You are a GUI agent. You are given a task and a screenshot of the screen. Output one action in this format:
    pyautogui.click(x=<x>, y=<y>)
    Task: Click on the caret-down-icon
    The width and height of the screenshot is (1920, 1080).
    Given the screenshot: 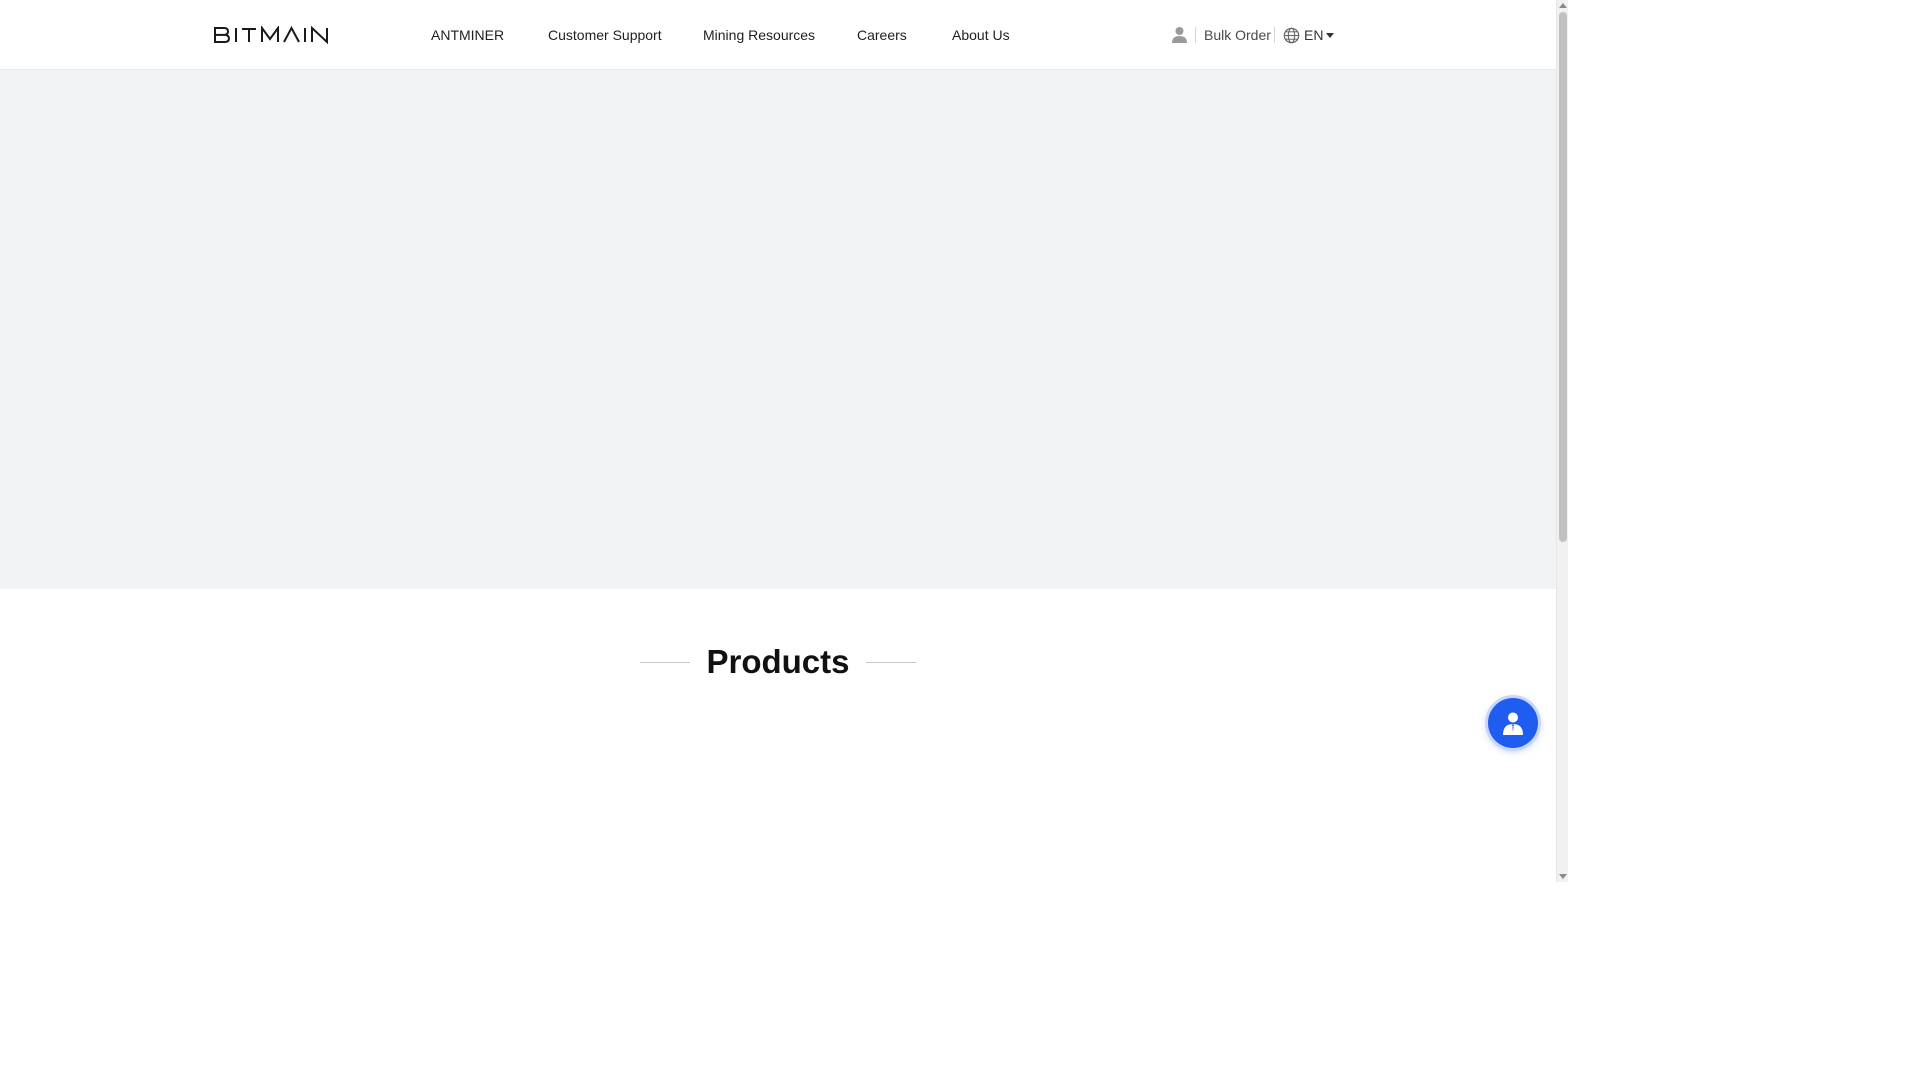 What is the action you would take?
    pyautogui.click(x=1330, y=35)
    